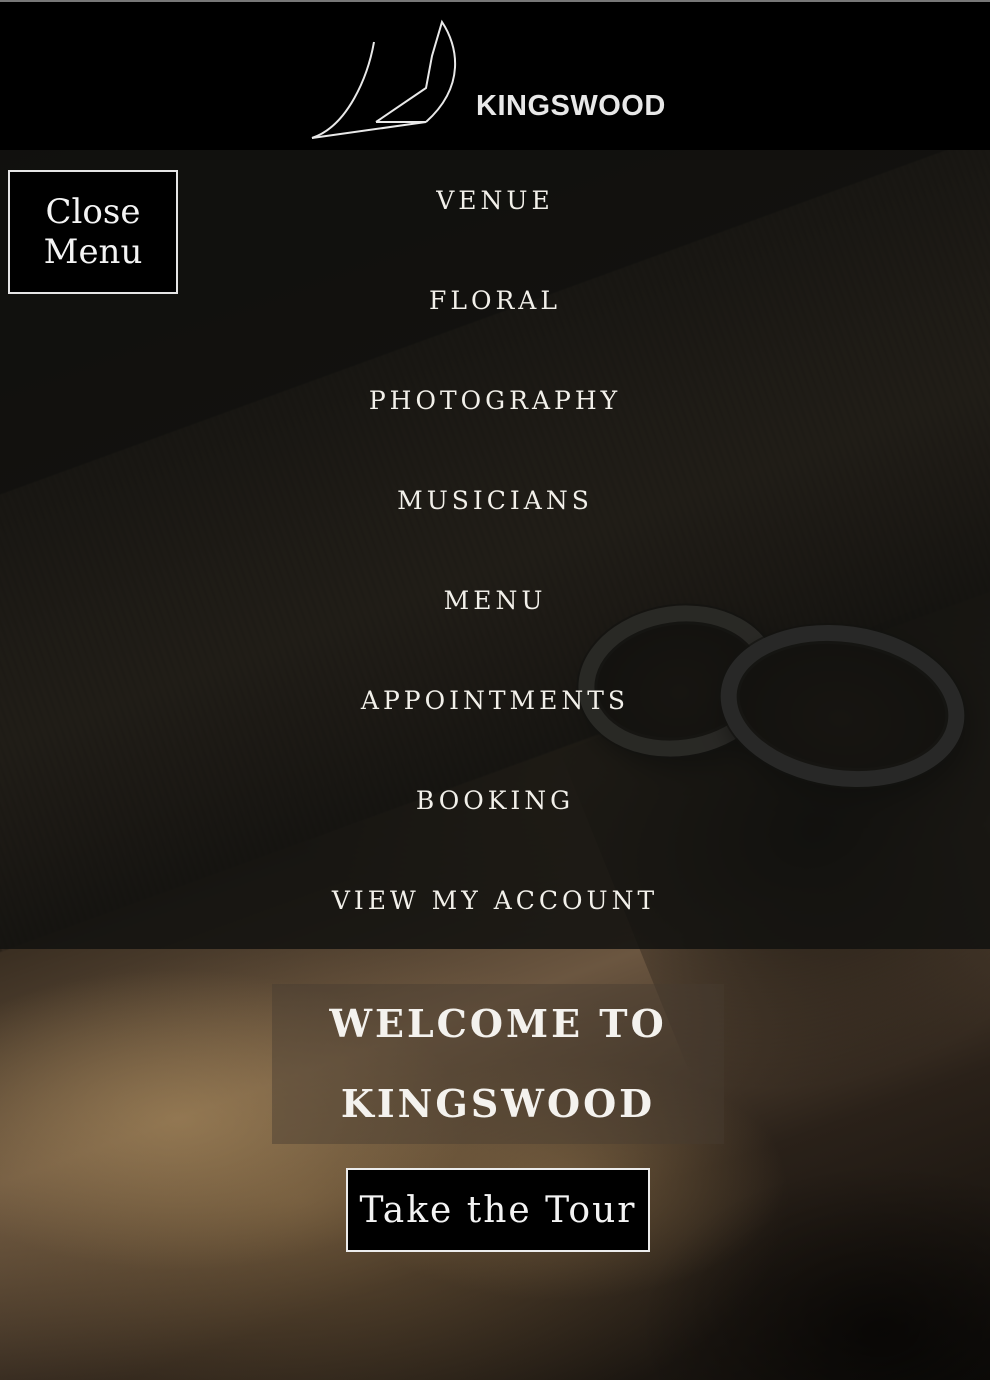 This screenshot has height=1380, width=990. Describe the element at coordinates (495, 600) in the screenshot. I see `nav-item-menu: MENU` at that location.